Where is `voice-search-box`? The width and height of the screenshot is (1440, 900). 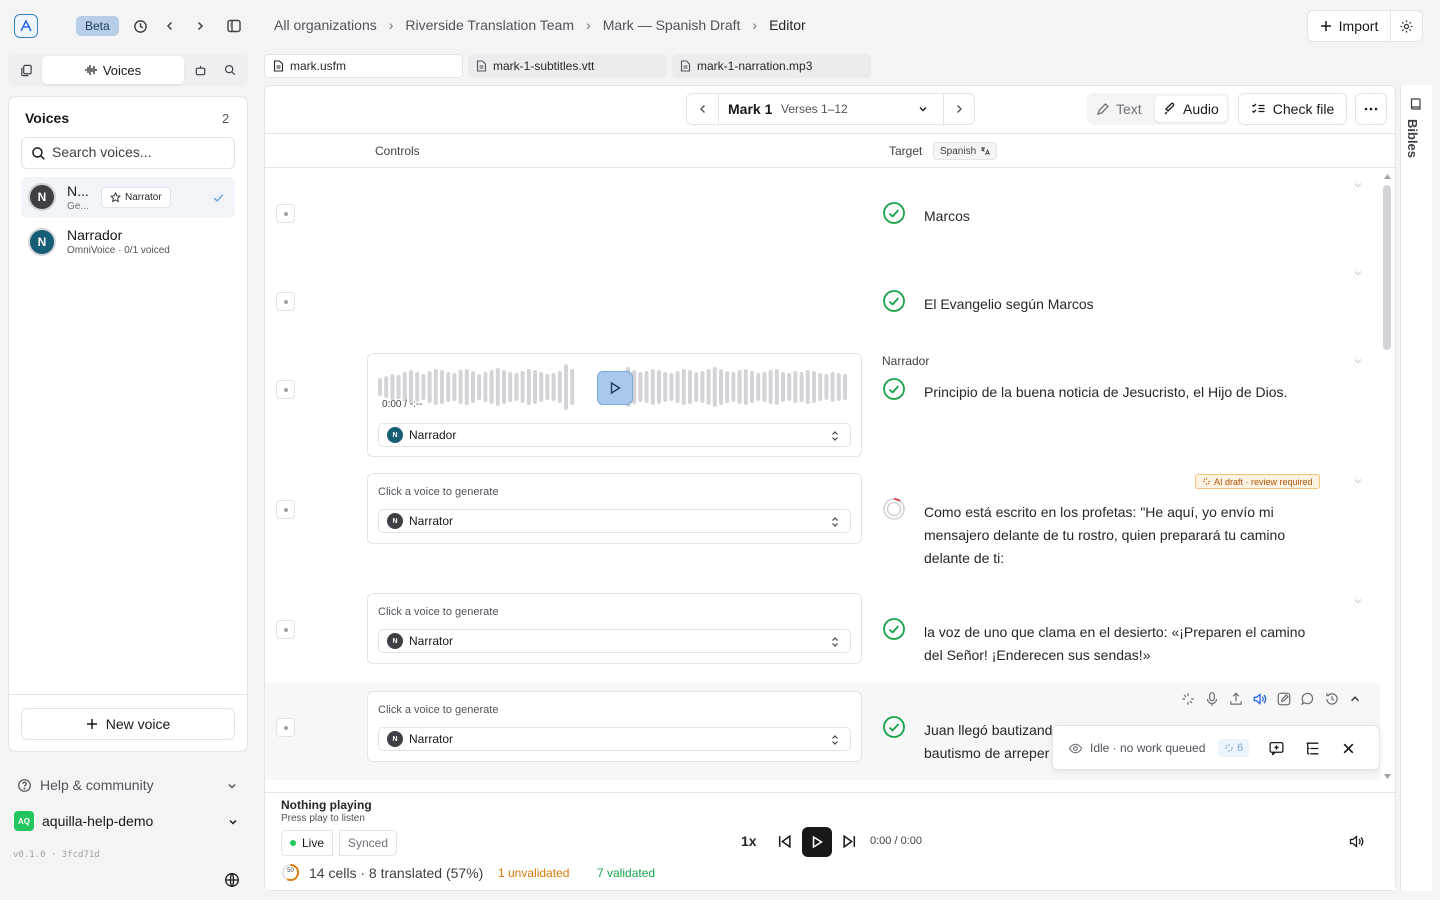
voice-search-box is located at coordinates (128, 153).